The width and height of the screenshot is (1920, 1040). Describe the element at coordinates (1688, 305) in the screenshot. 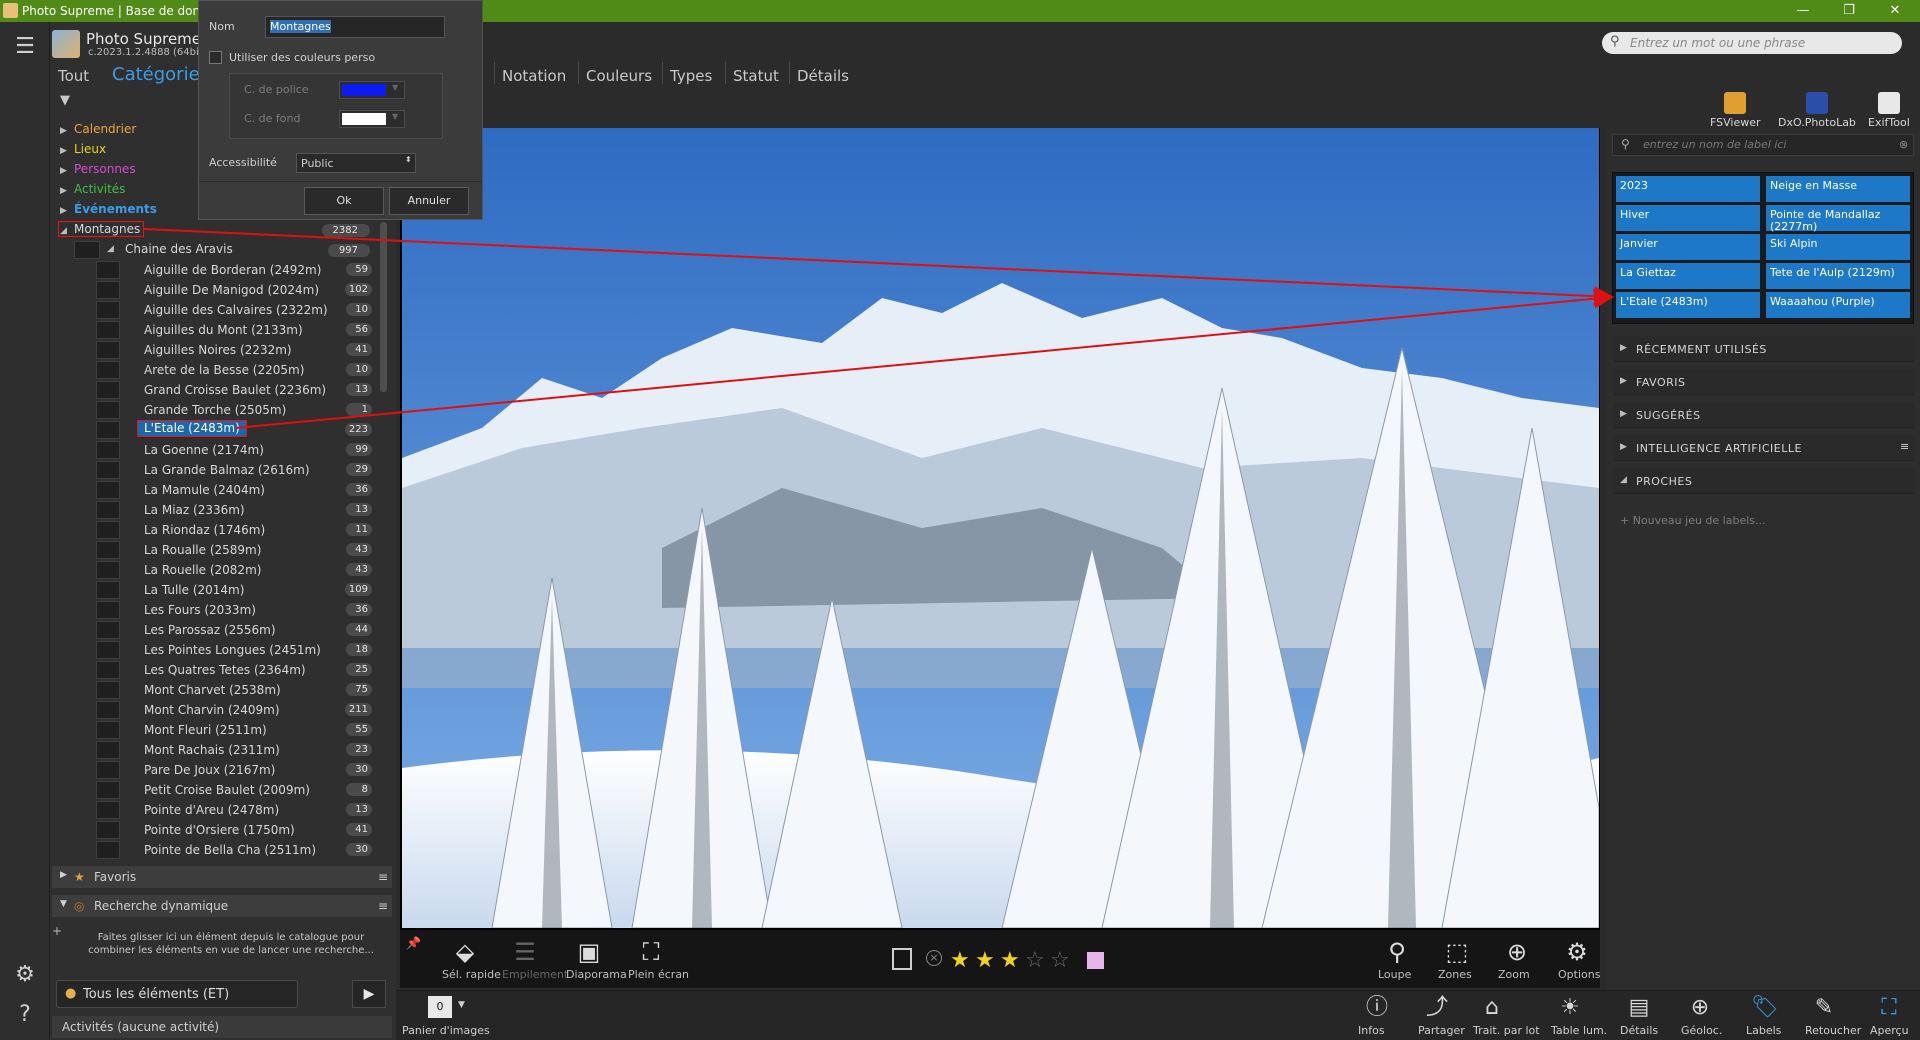

I see `assigned-label: L'Etale (2483m)` at that location.